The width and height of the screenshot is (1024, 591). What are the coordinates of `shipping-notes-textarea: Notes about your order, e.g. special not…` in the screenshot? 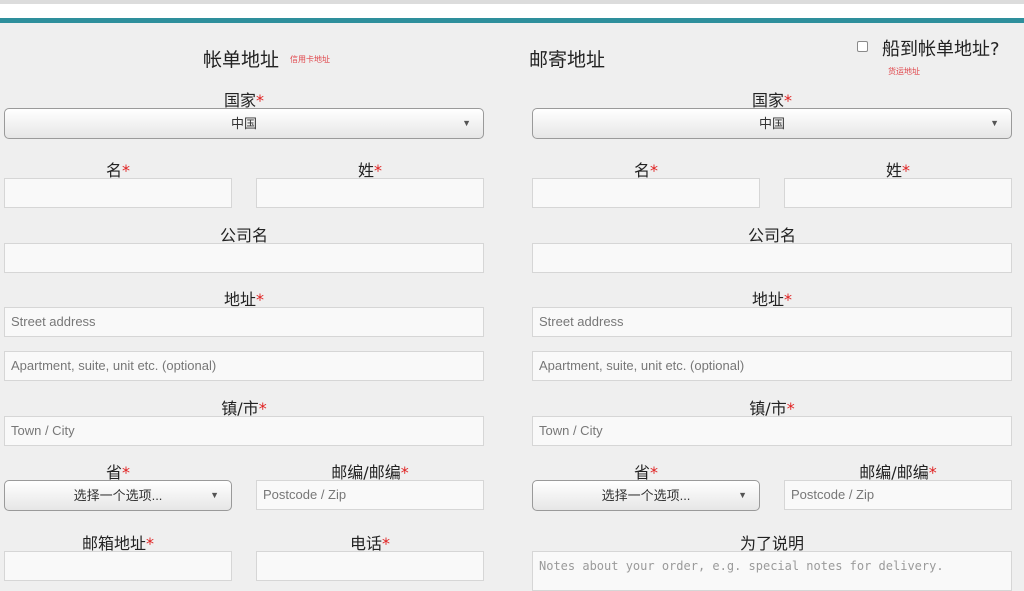 It's located at (772, 571).